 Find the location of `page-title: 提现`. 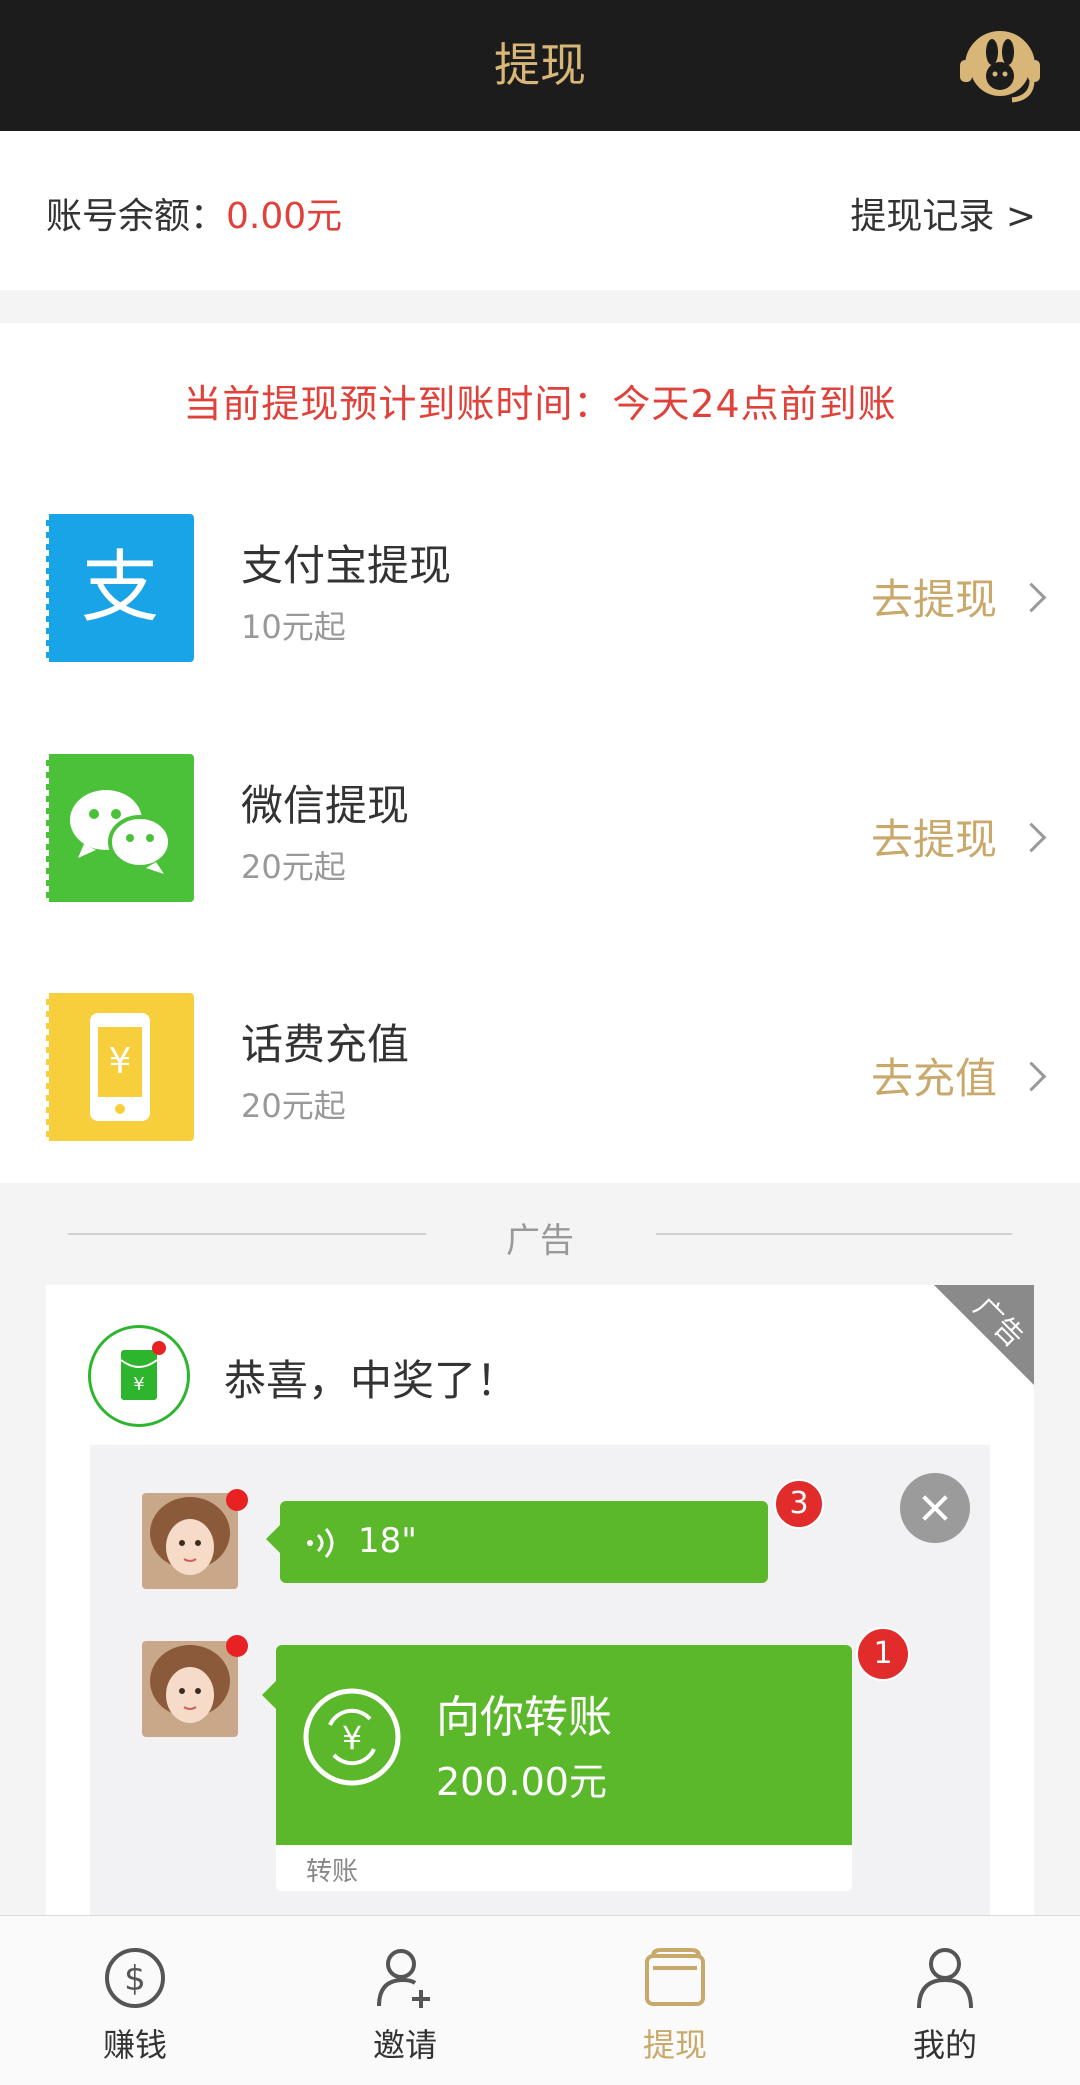

page-title: 提现 is located at coordinates (540, 65).